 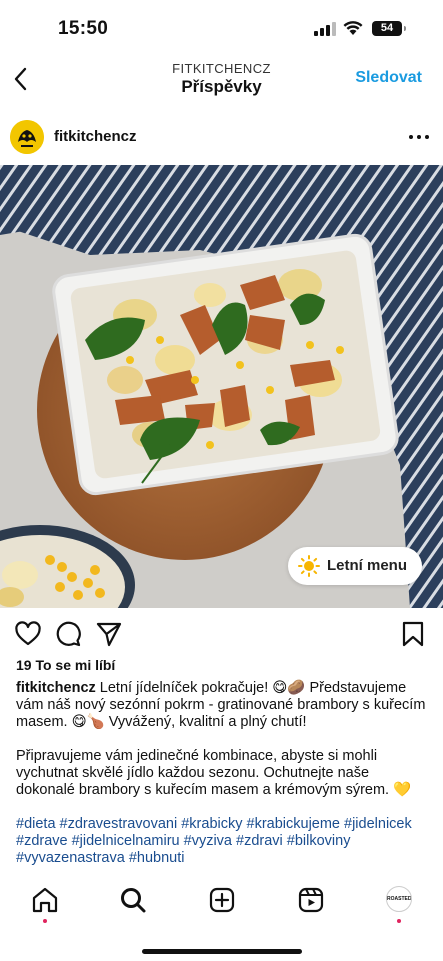 What do you see at coordinates (222, 951) in the screenshot?
I see `home-indicator` at bounding box center [222, 951].